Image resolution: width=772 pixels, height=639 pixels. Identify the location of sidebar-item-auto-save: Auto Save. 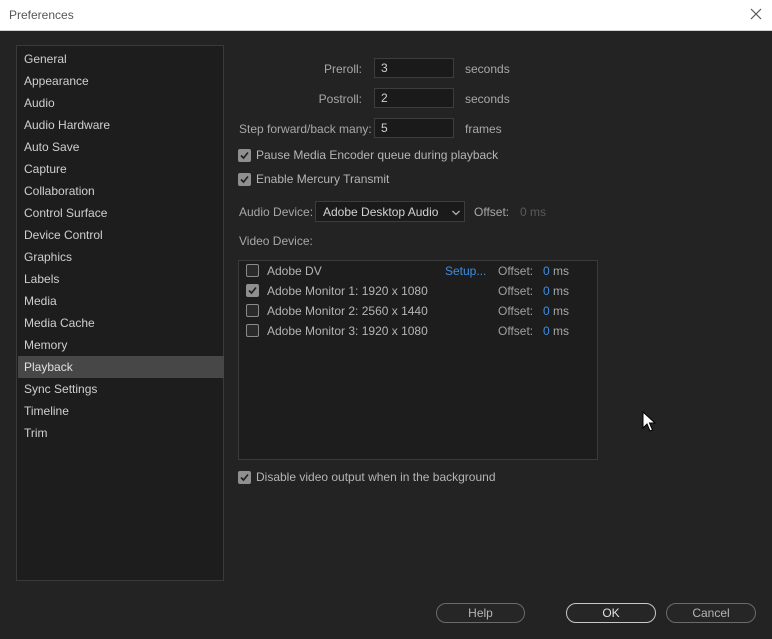
(121, 147).